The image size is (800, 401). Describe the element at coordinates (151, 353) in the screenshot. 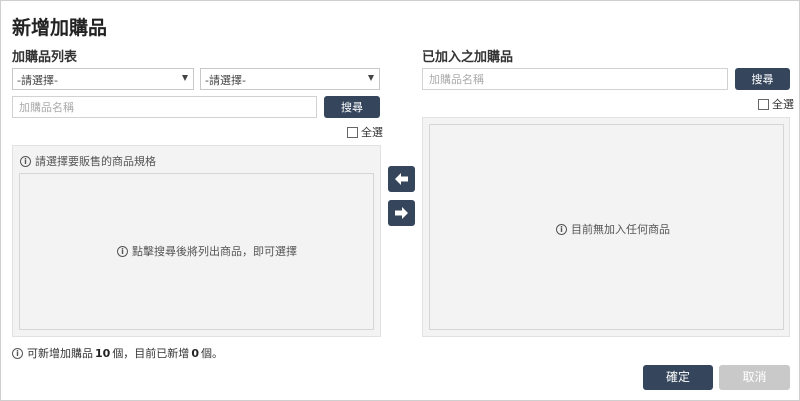

I see `limit-middle: 個，目前已新增` at that location.